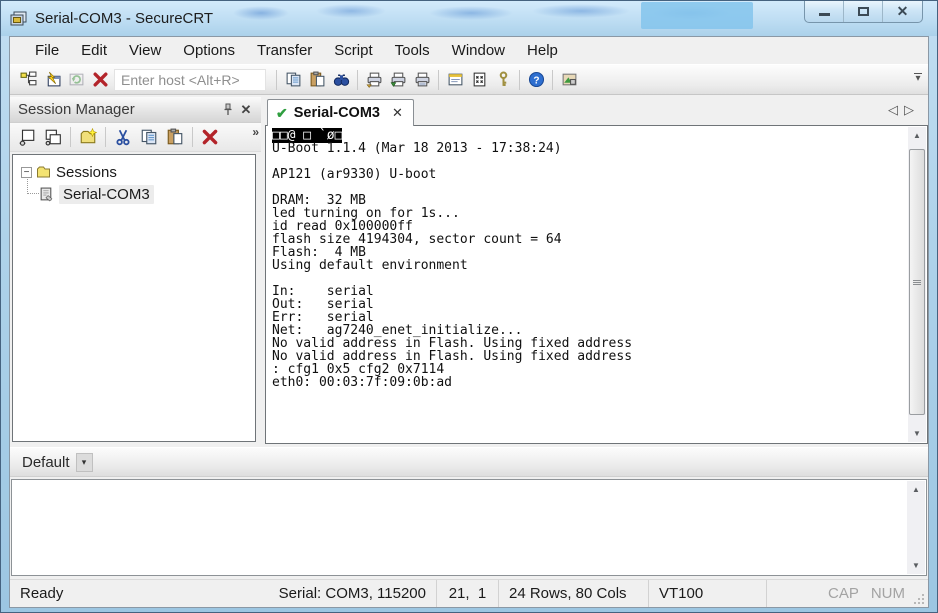  I want to click on sm-toolbar-overflow-button: », so click(255, 132).